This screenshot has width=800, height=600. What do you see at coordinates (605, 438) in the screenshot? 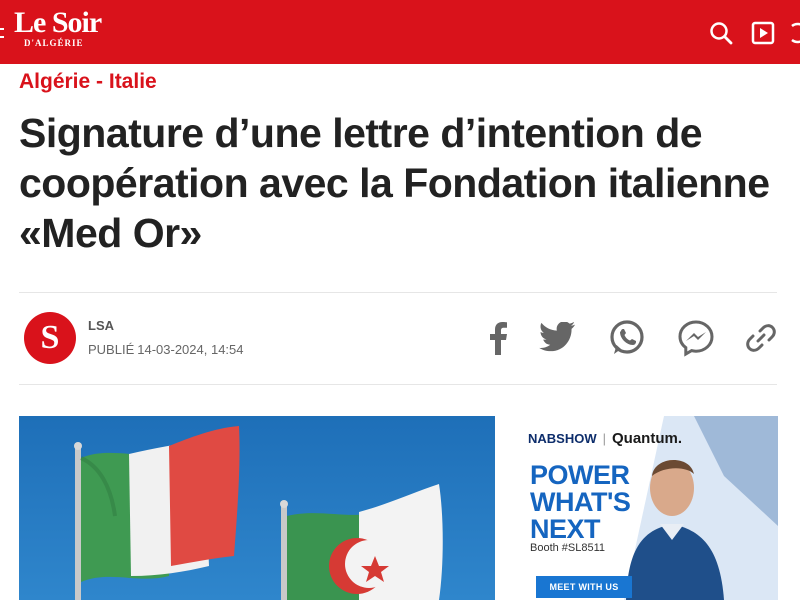
I see `ad-brands: NABSHOW | Quantum.` at bounding box center [605, 438].